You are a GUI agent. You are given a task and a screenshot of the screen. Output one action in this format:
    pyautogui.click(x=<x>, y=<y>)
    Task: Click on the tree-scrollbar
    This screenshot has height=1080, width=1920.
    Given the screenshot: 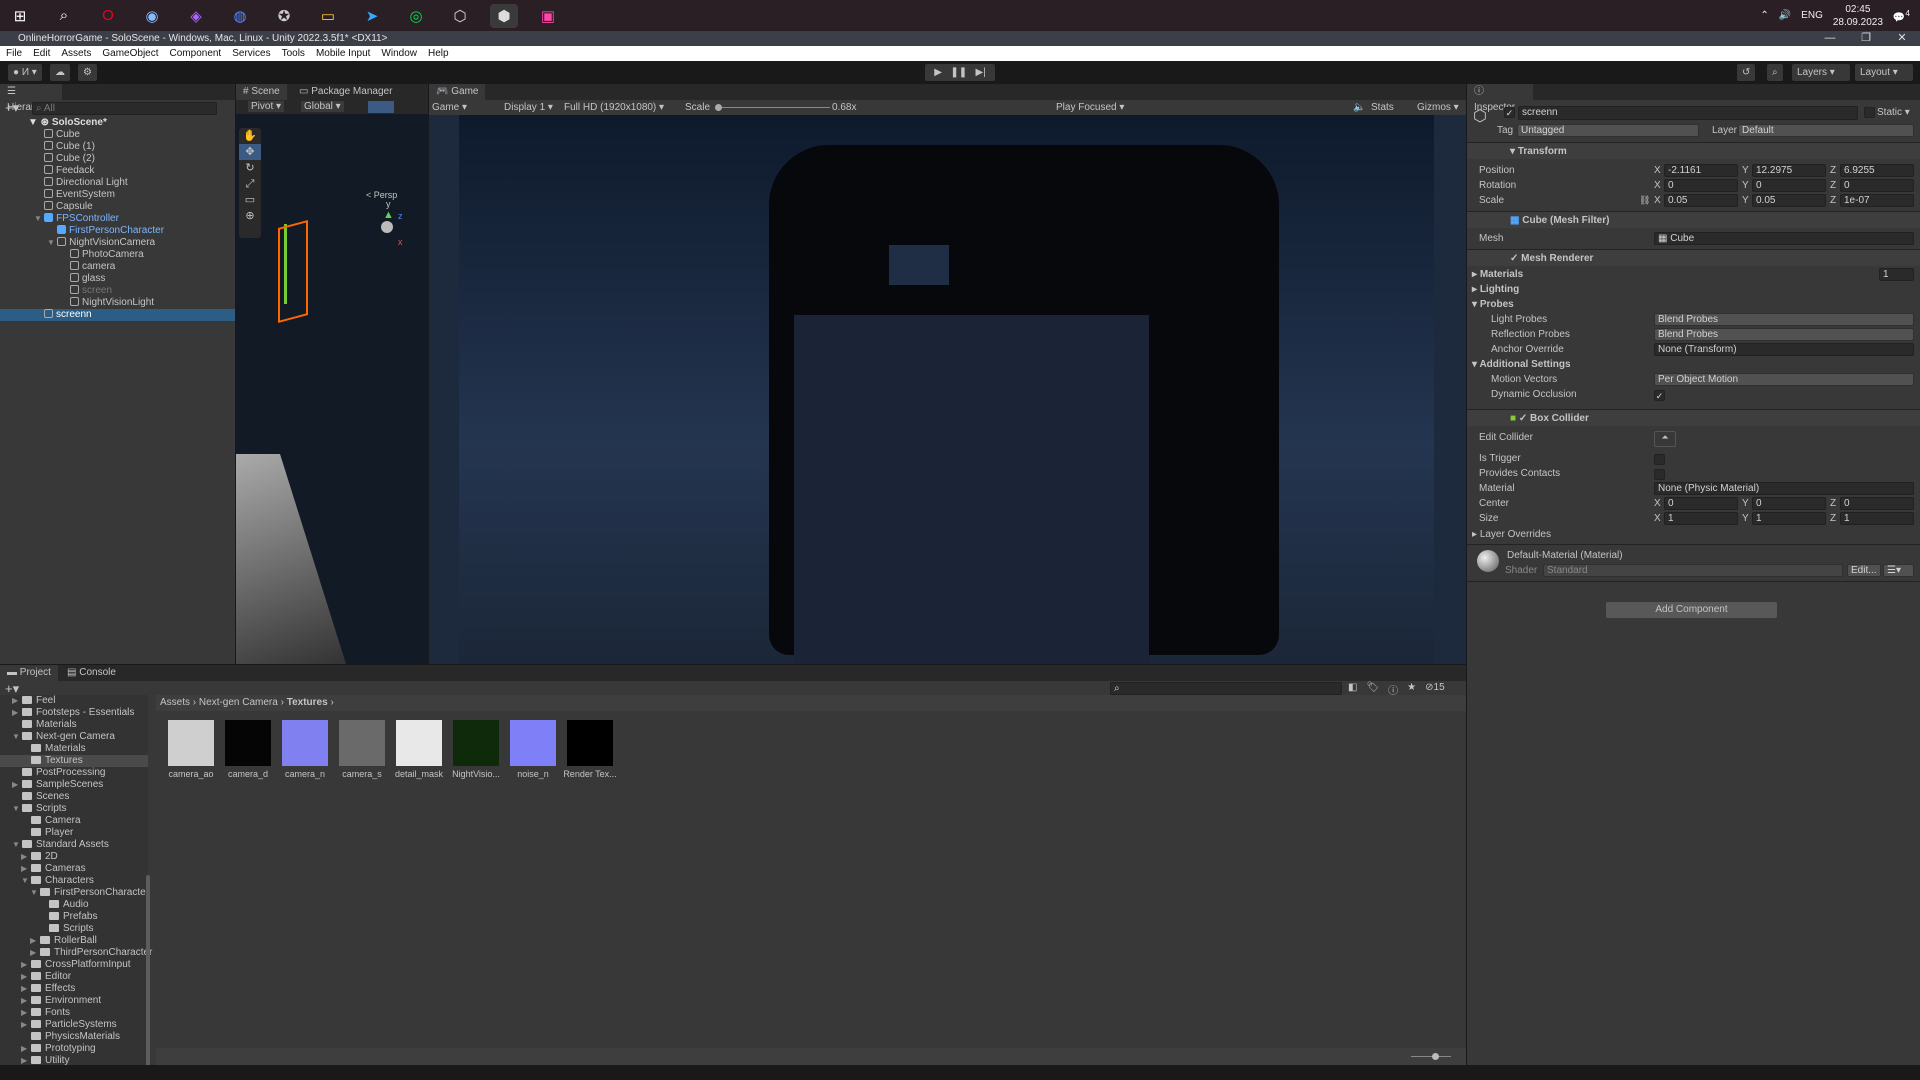 What is the action you would take?
    pyautogui.click(x=148, y=975)
    